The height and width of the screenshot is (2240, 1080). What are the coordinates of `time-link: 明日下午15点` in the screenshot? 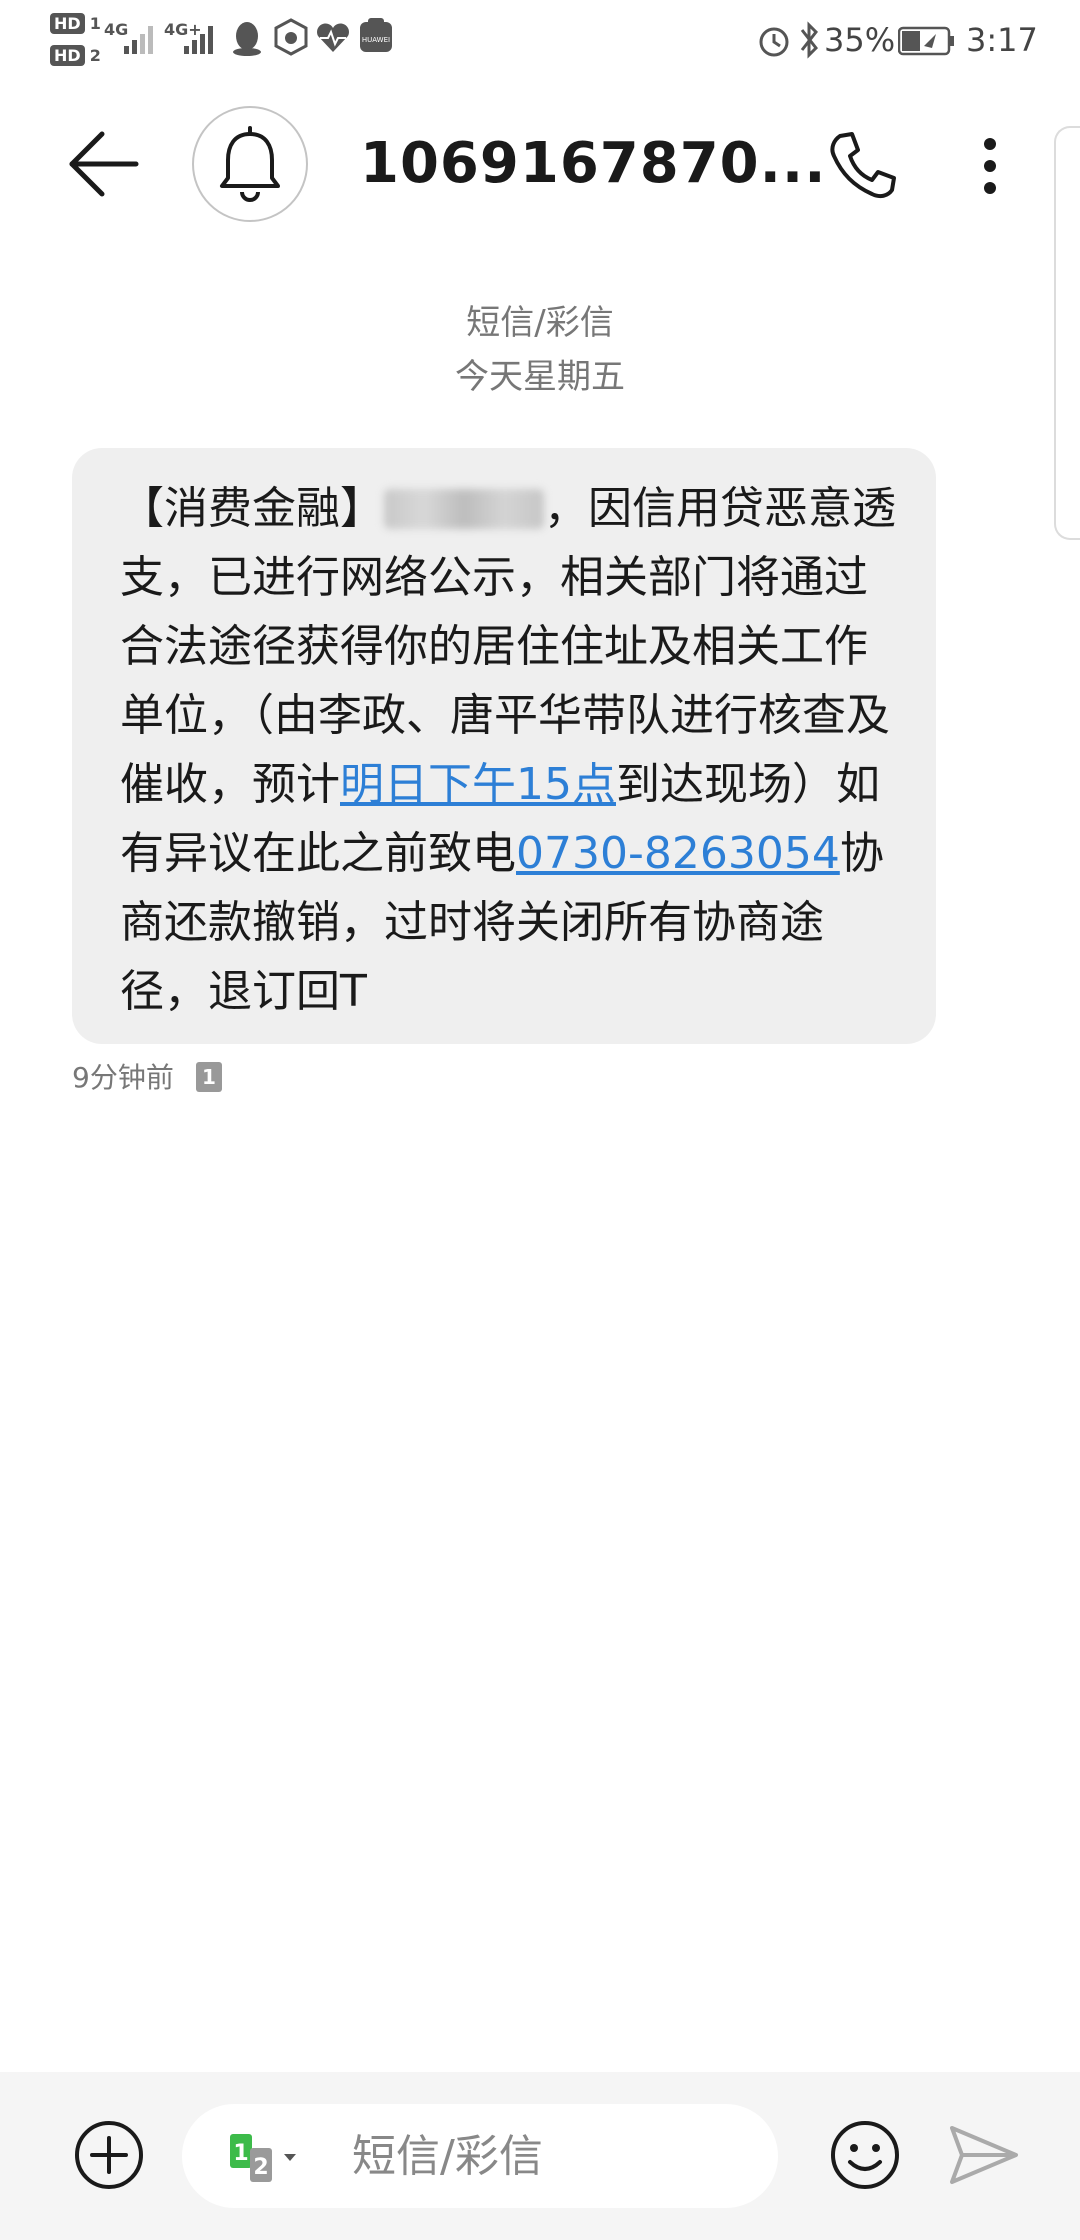 It's located at (478, 784).